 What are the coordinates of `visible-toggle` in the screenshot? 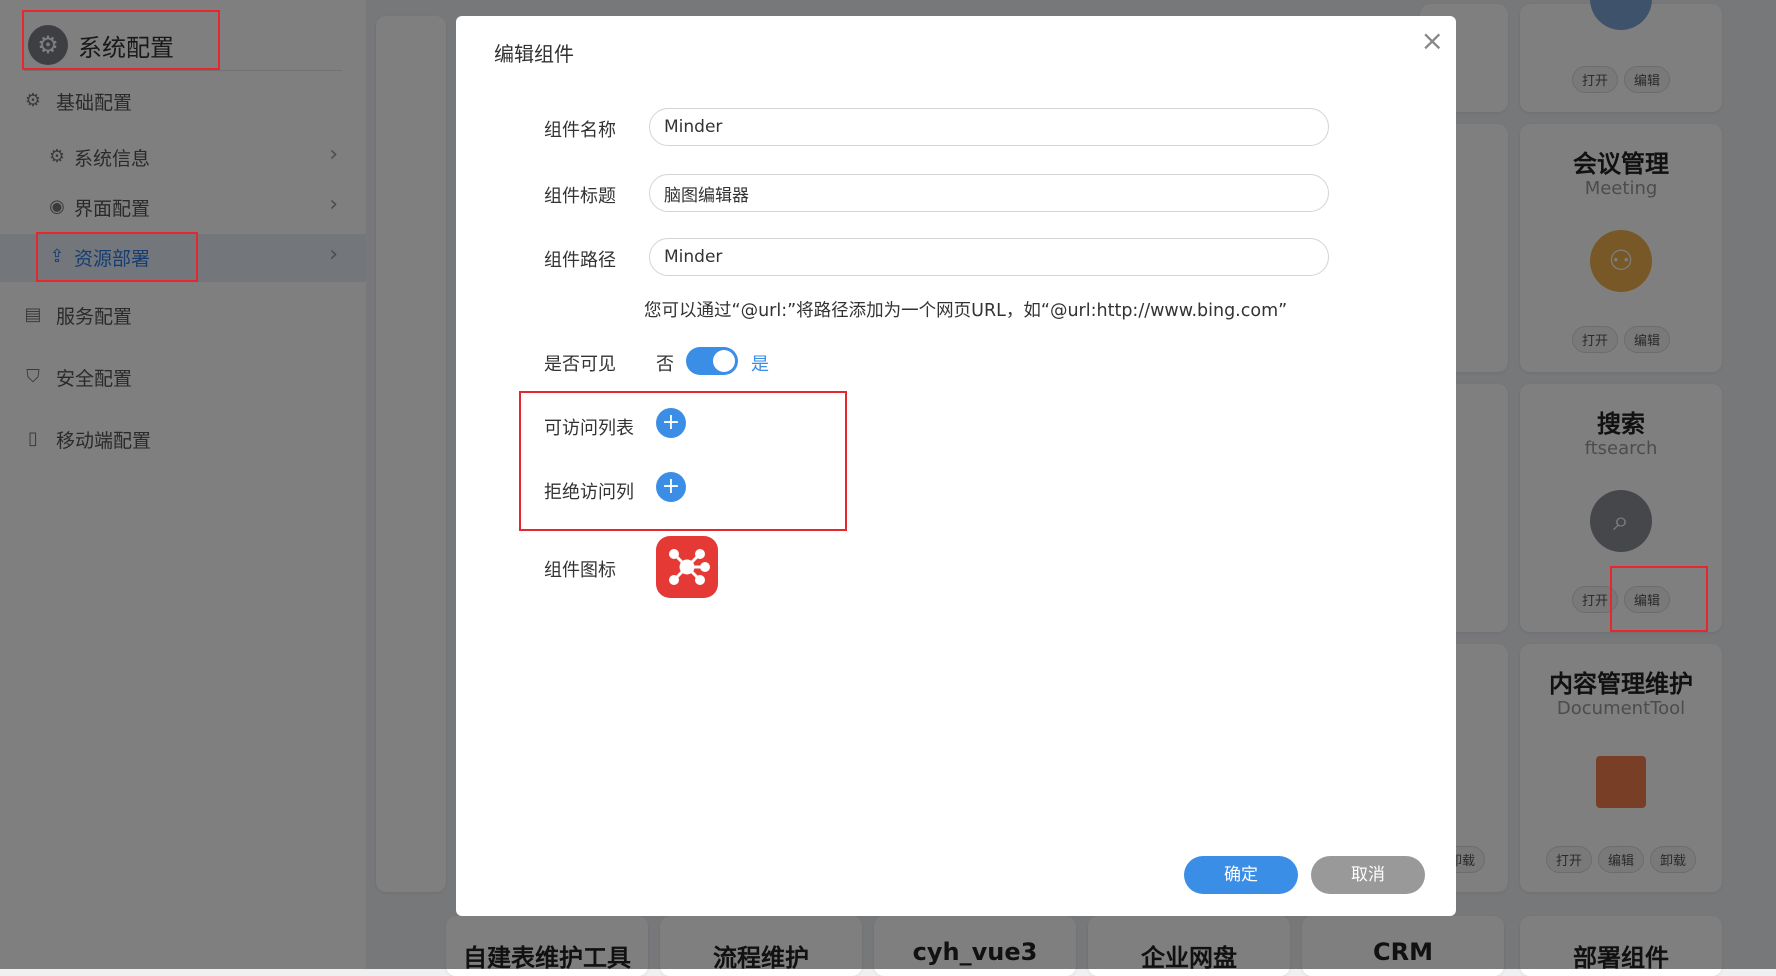 It's located at (712, 361).